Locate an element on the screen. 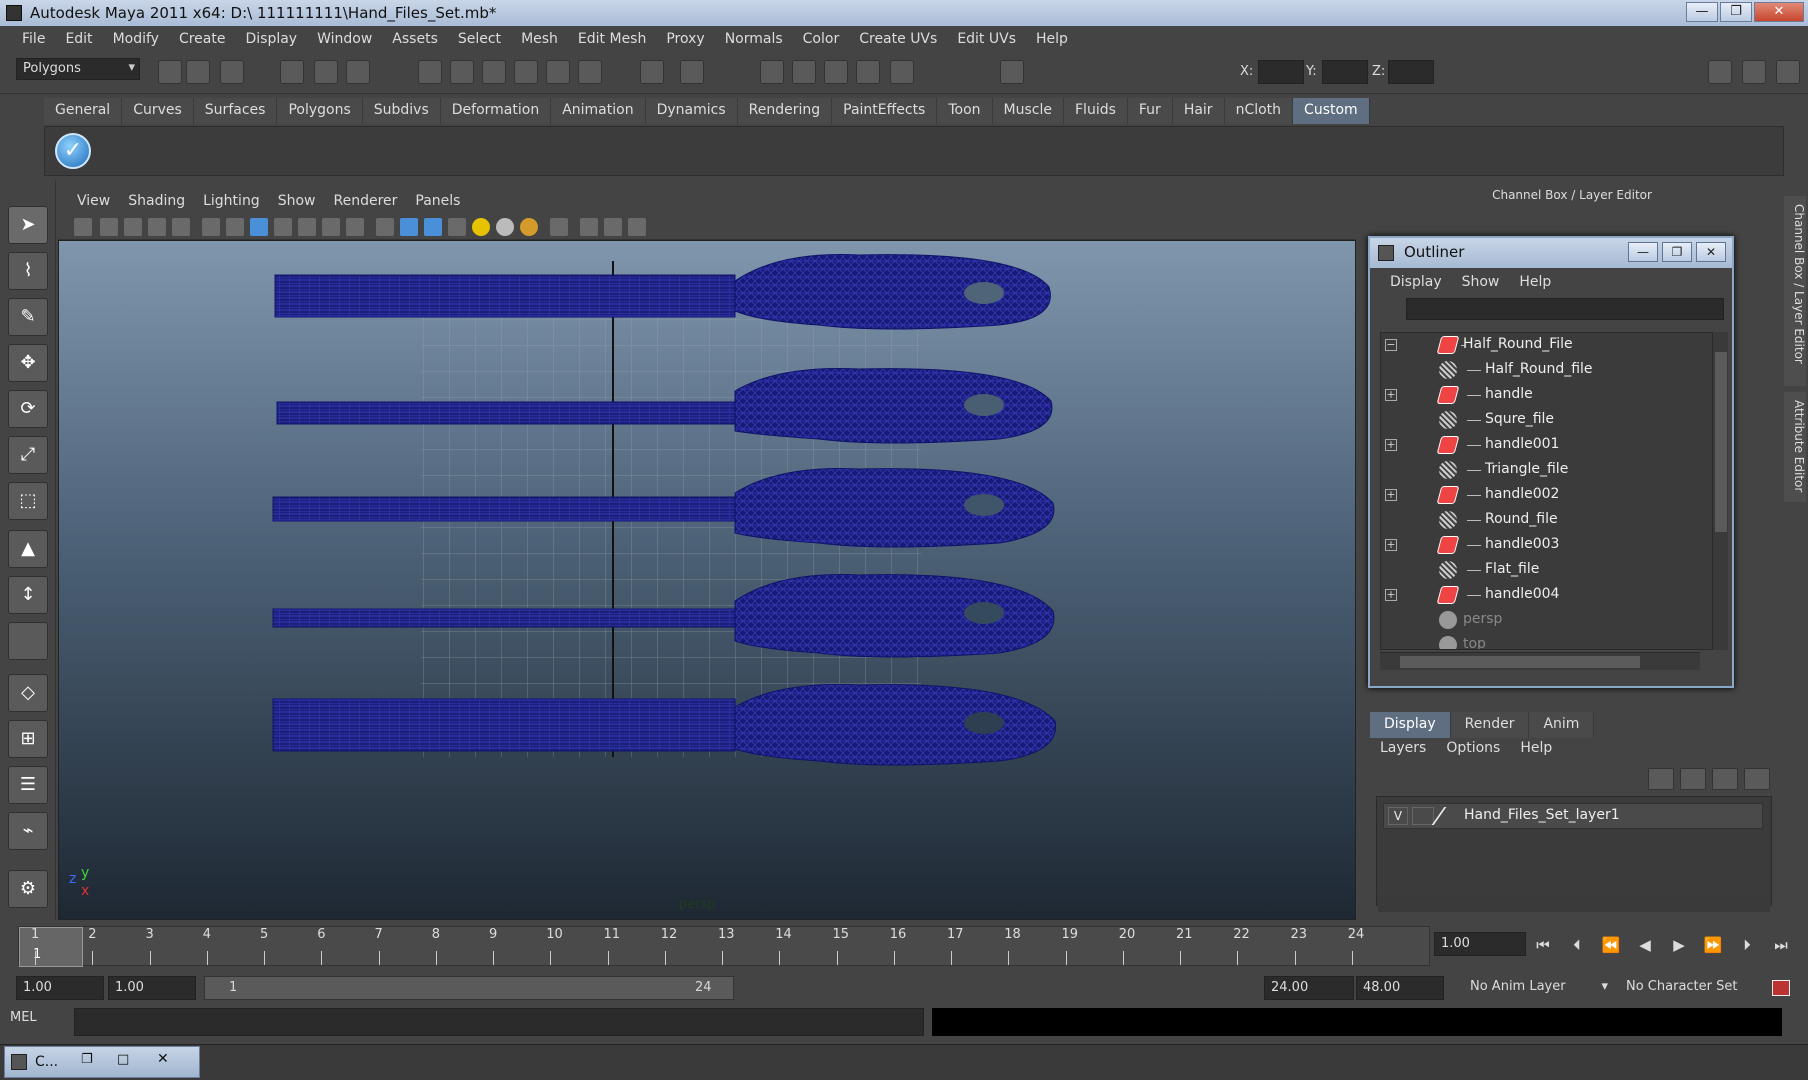 The width and height of the screenshot is (1808, 1080). play-backwards-icon: ◀ is located at coordinates (1645, 945).